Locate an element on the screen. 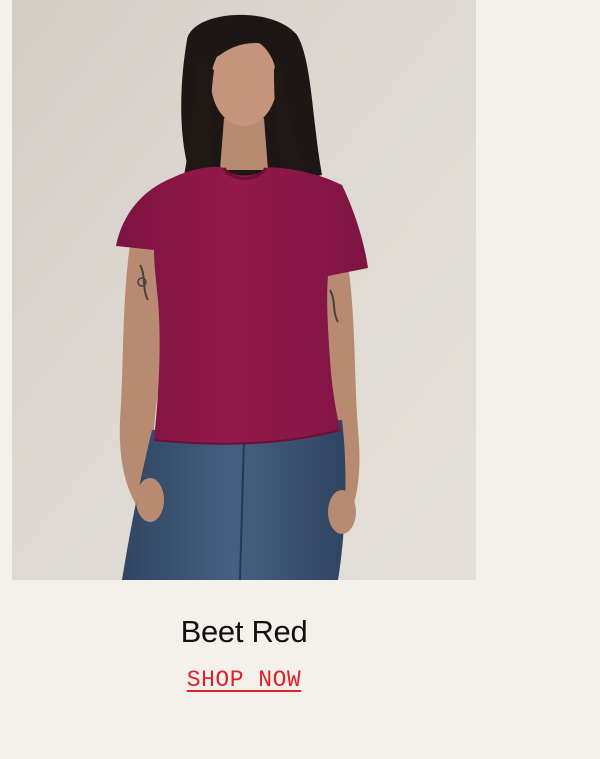 The height and width of the screenshot is (759, 600). shop-now-link: SHOP NOW is located at coordinates (244, 680).